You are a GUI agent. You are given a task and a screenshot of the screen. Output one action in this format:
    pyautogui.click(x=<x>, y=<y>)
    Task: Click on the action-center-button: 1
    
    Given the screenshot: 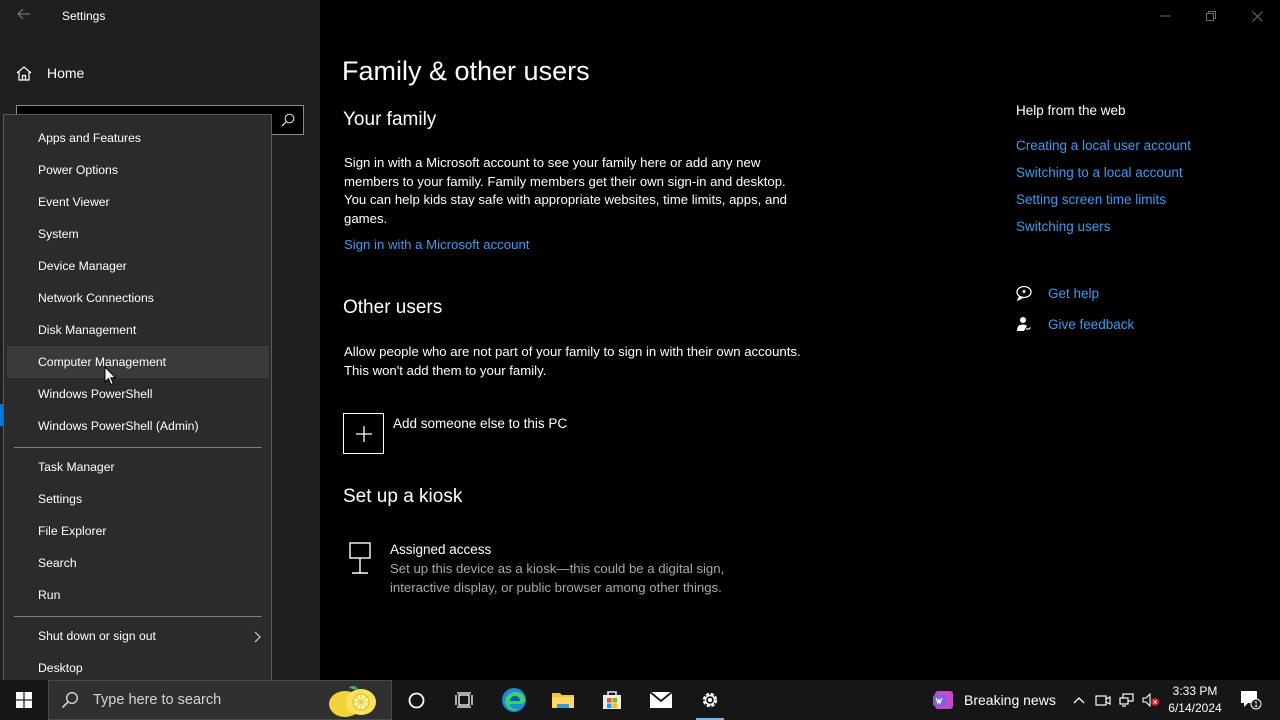 What is the action you would take?
    pyautogui.click(x=1251, y=700)
    